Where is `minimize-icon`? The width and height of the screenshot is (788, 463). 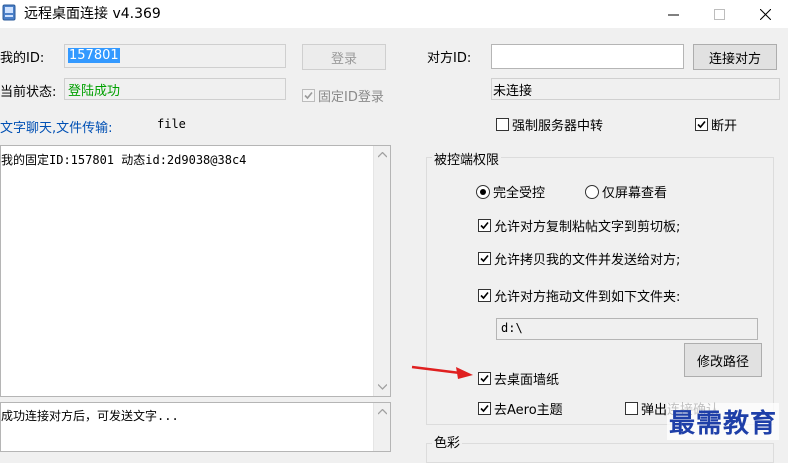 minimize-icon is located at coordinates (673, 14).